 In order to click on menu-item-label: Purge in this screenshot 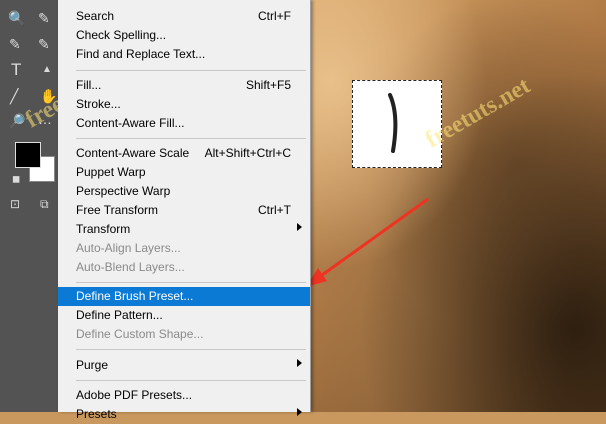, I will do `click(92, 365)`.